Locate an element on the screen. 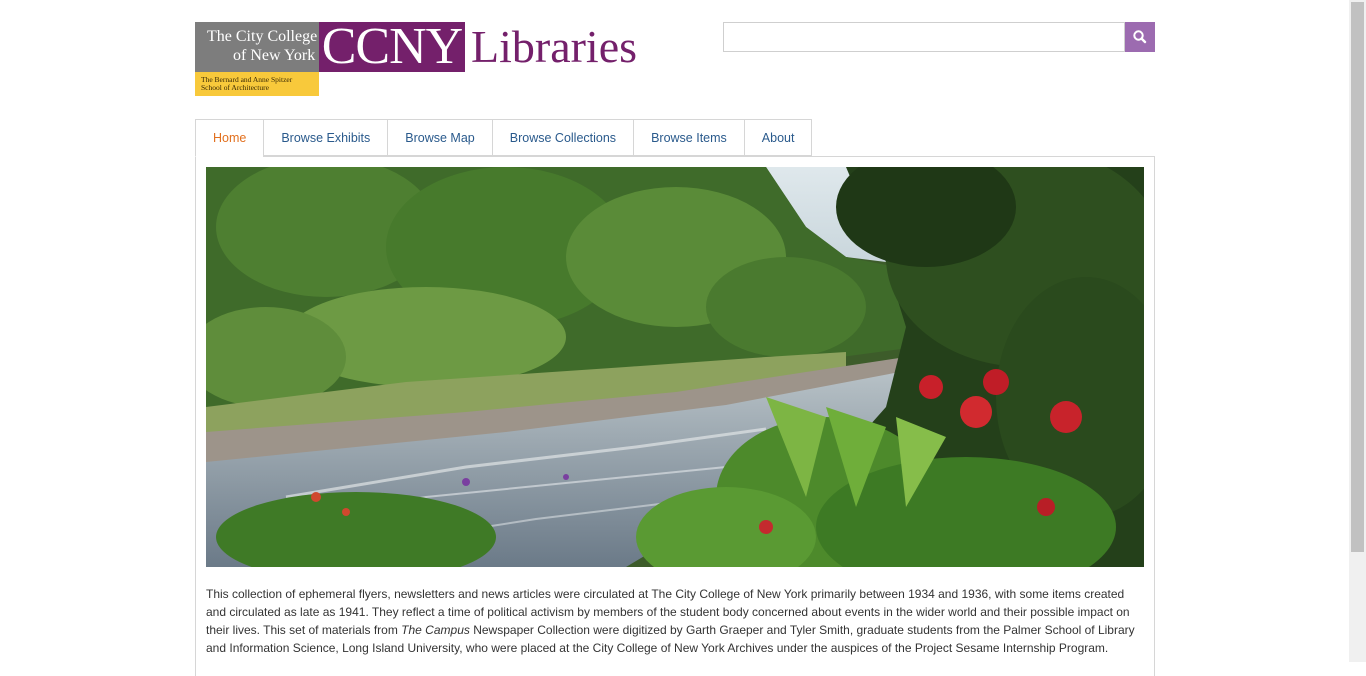 This screenshot has height=676, width=1366. search-button is located at coordinates (1140, 37).